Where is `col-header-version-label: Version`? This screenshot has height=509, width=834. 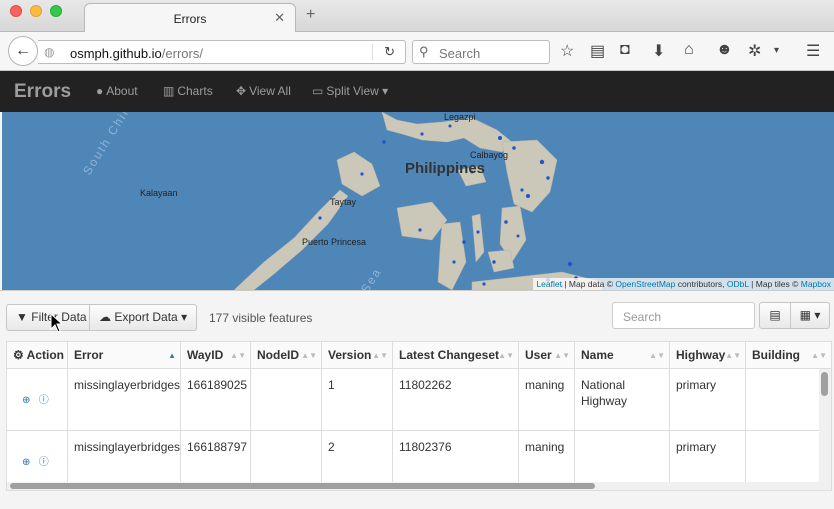
col-header-version-label: Version is located at coordinates (350, 355).